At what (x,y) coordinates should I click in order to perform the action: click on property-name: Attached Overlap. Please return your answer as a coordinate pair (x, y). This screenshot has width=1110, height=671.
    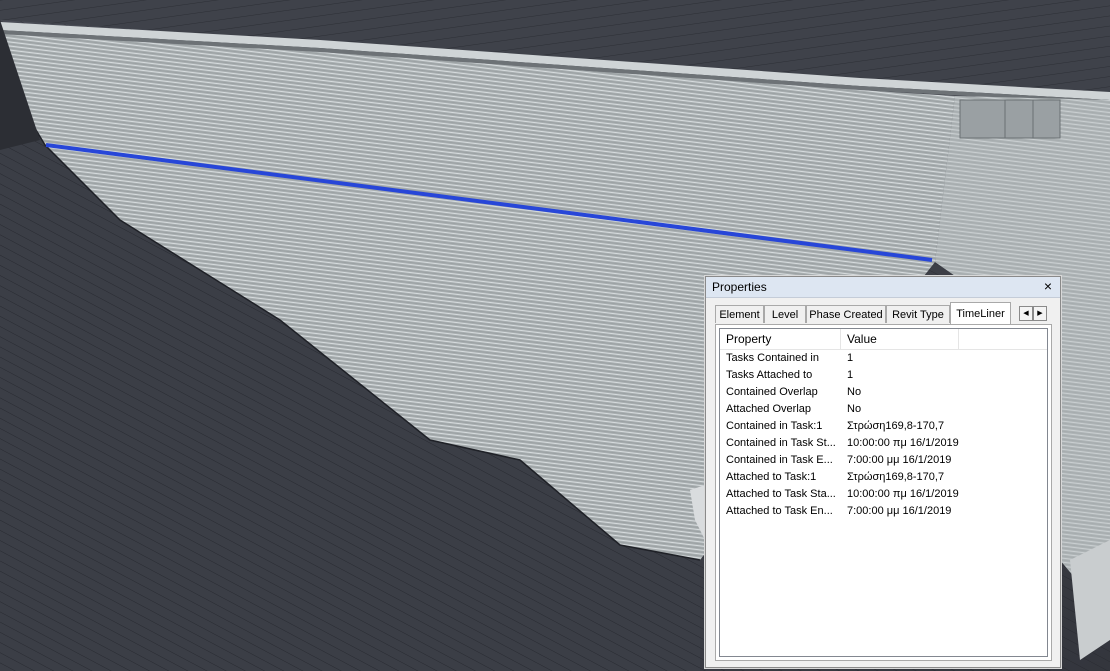
    Looking at the image, I should click on (768, 409).